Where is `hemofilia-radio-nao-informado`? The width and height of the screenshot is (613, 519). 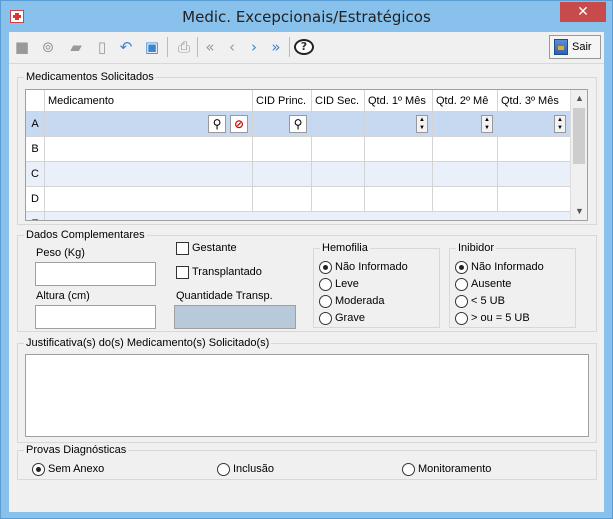 hemofilia-radio-nao-informado is located at coordinates (325, 267).